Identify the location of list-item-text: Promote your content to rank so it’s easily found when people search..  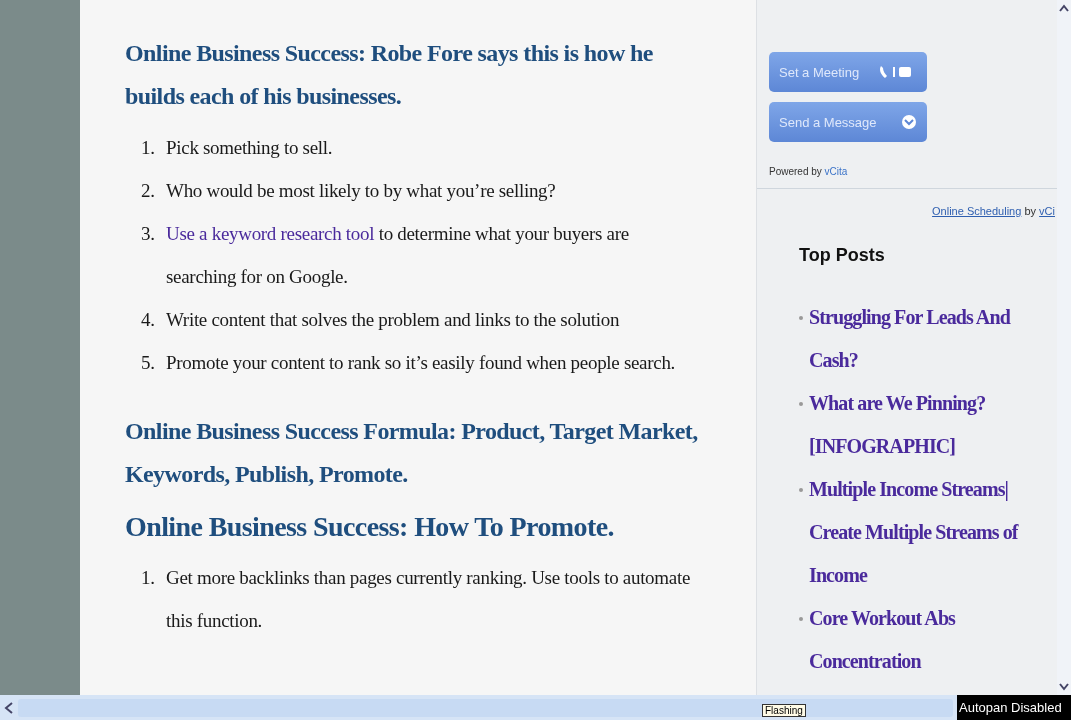
(421, 363).